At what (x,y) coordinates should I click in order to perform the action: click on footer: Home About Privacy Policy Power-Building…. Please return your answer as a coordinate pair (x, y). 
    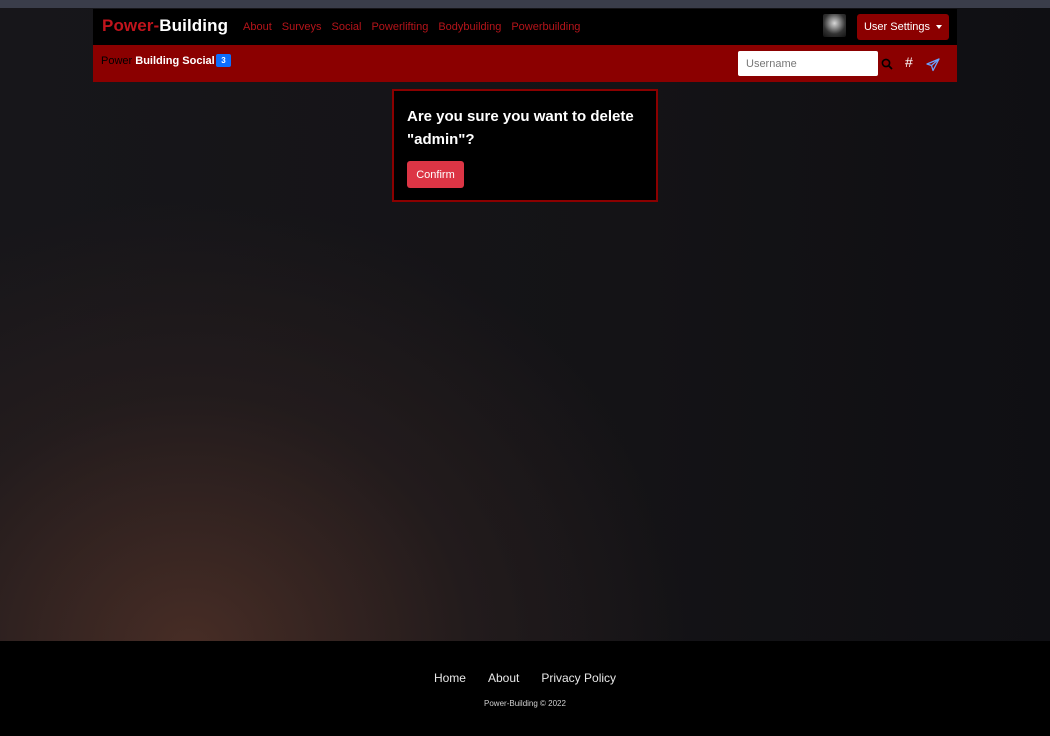
    Looking at the image, I should click on (525, 688).